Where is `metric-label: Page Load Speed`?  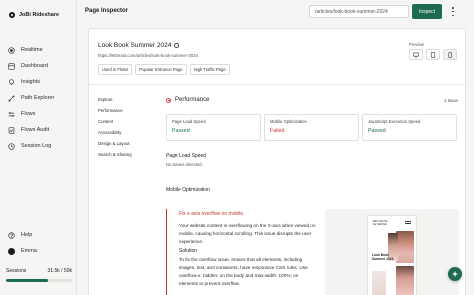
metric-label: Page Load Speed is located at coordinates (189, 121).